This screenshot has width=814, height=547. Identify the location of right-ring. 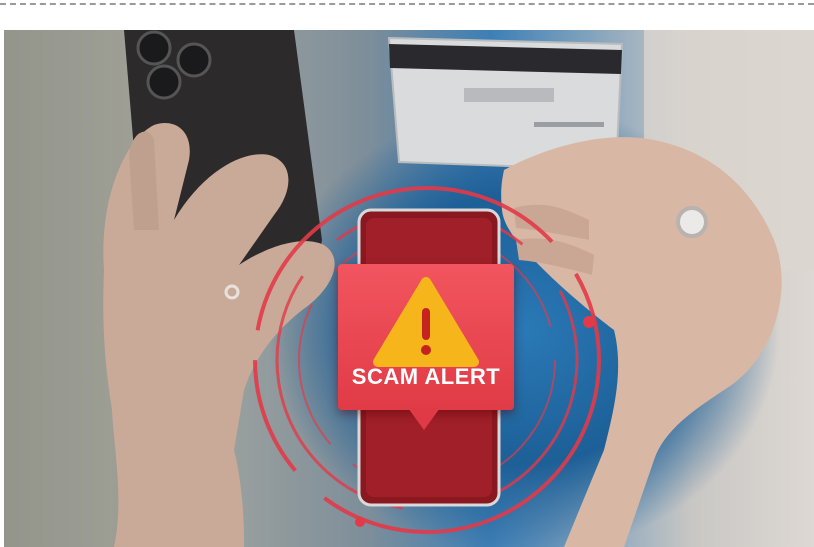
(692, 222).